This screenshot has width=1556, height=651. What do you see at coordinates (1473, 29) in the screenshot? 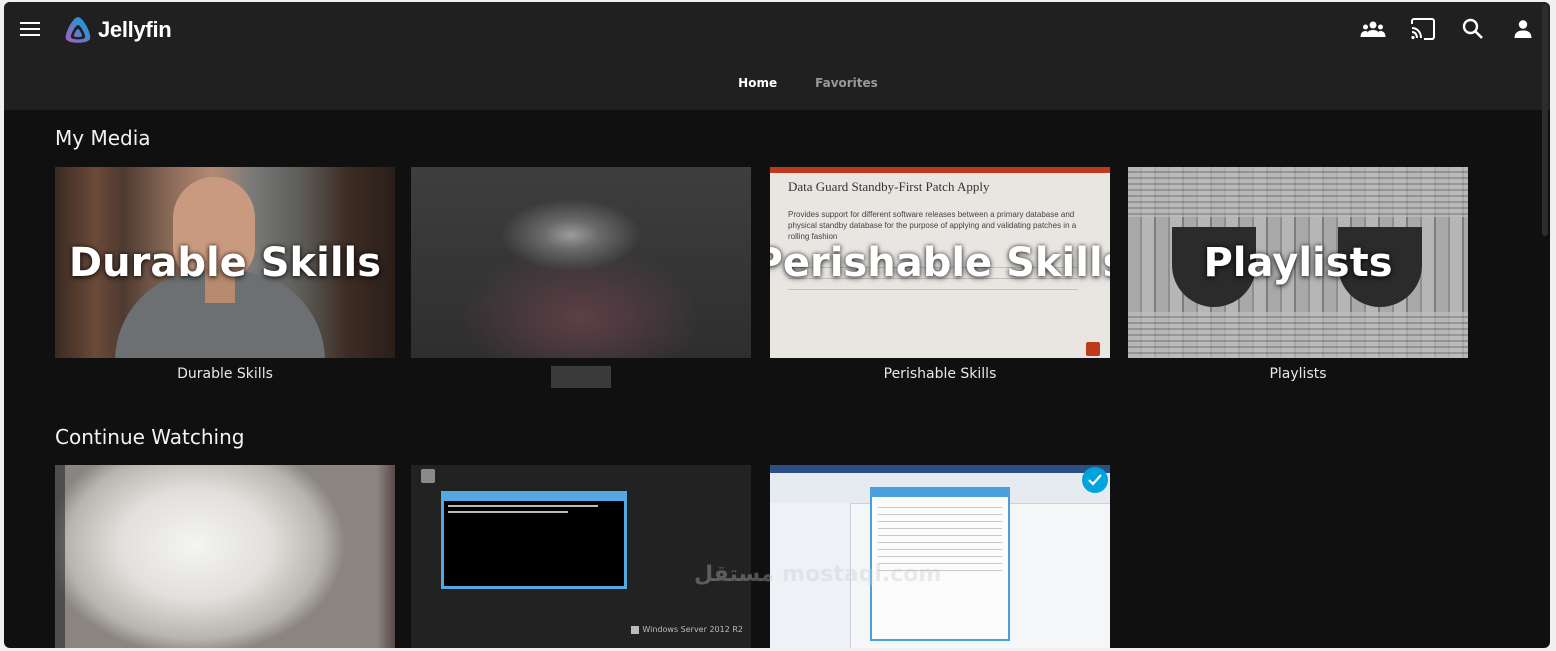
I see `search-icon` at bounding box center [1473, 29].